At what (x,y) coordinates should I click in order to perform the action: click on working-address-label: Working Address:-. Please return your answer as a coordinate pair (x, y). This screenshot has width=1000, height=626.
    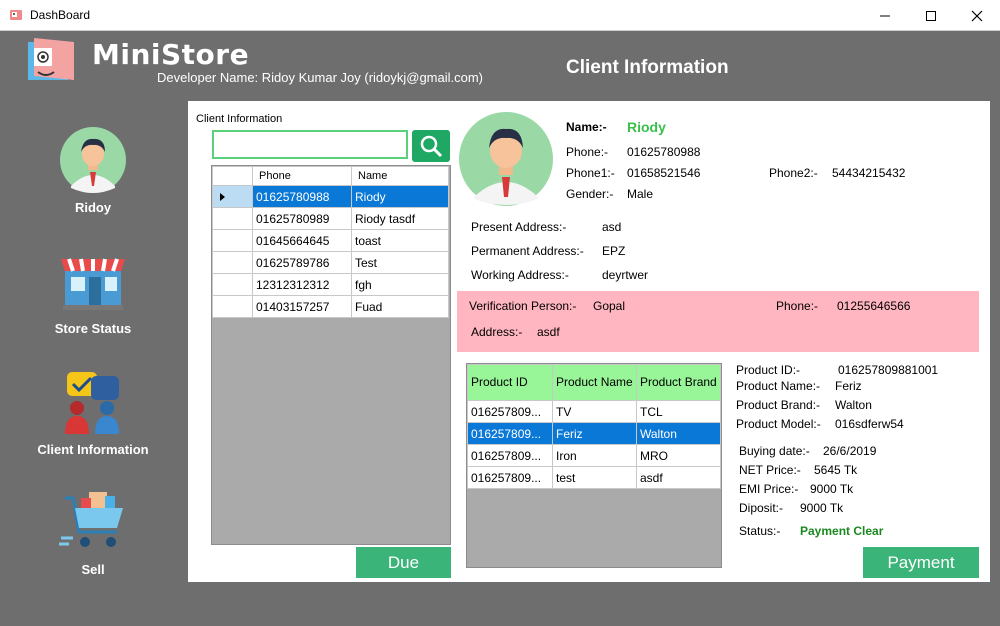
    Looking at the image, I should click on (520, 275).